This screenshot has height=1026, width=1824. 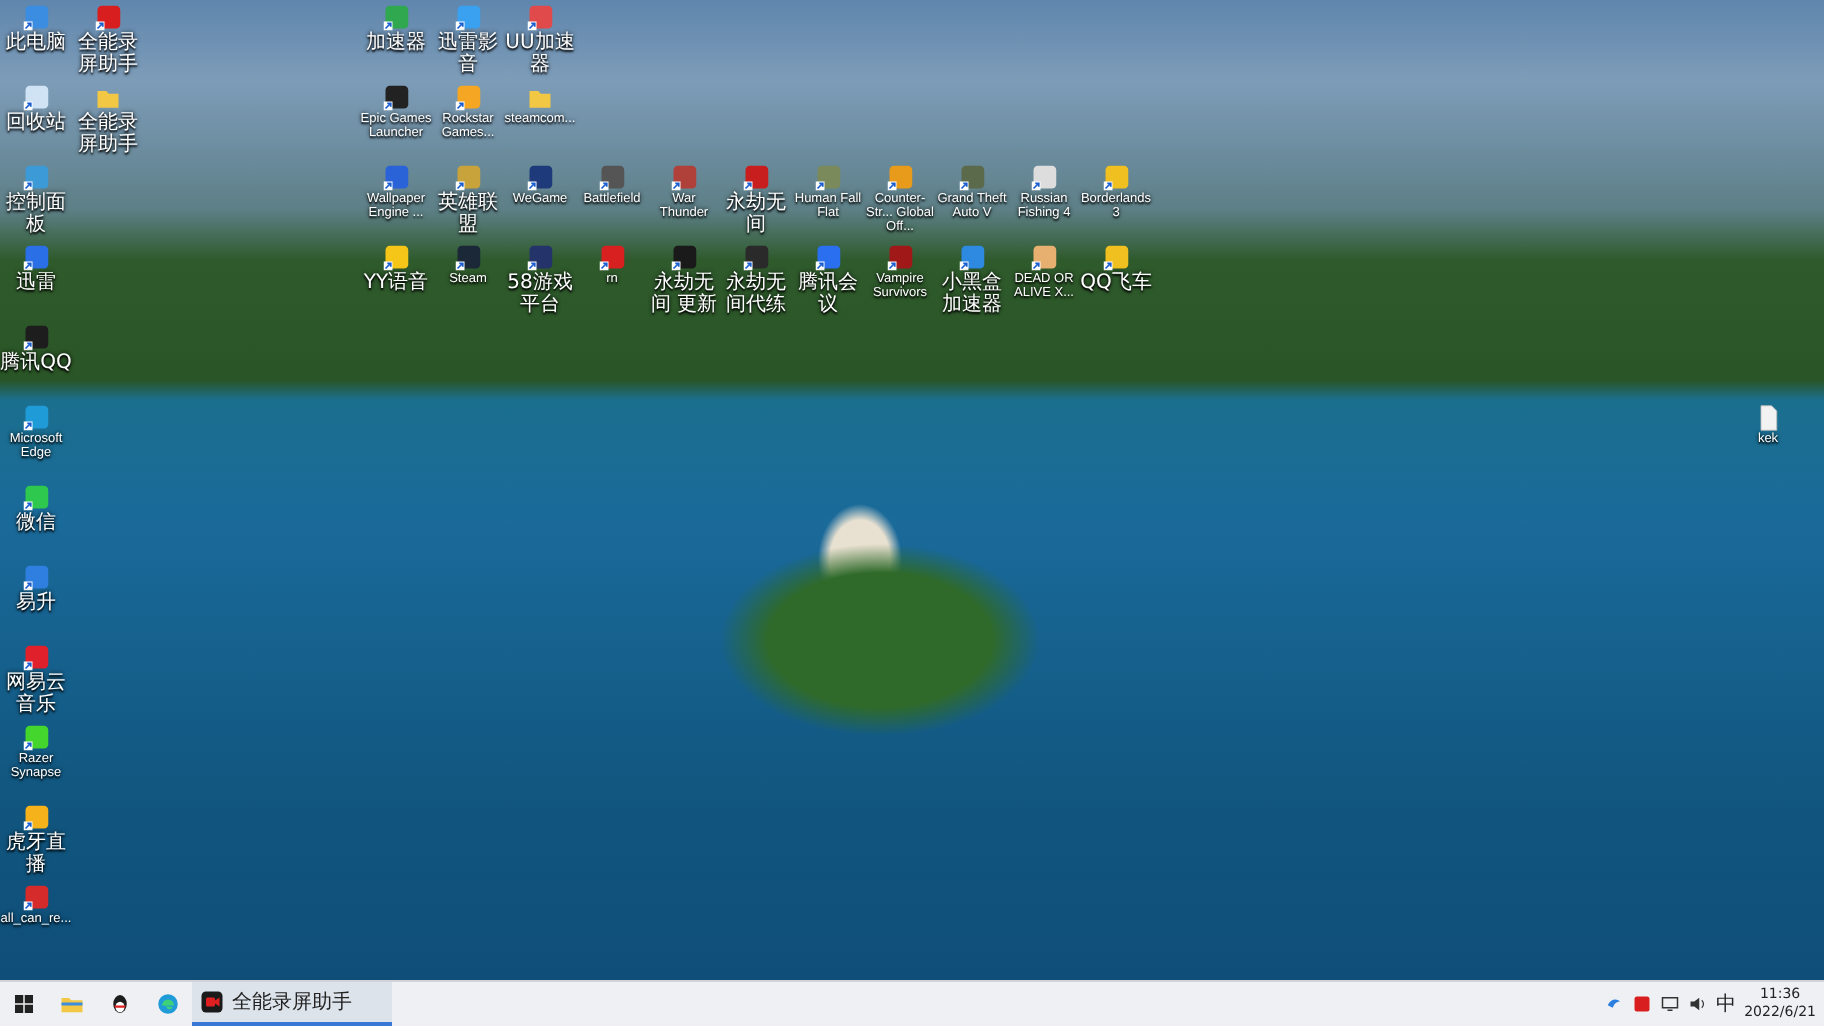 What do you see at coordinates (24, 1004) in the screenshot?
I see `start-icon` at bounding box center [24, 1004].